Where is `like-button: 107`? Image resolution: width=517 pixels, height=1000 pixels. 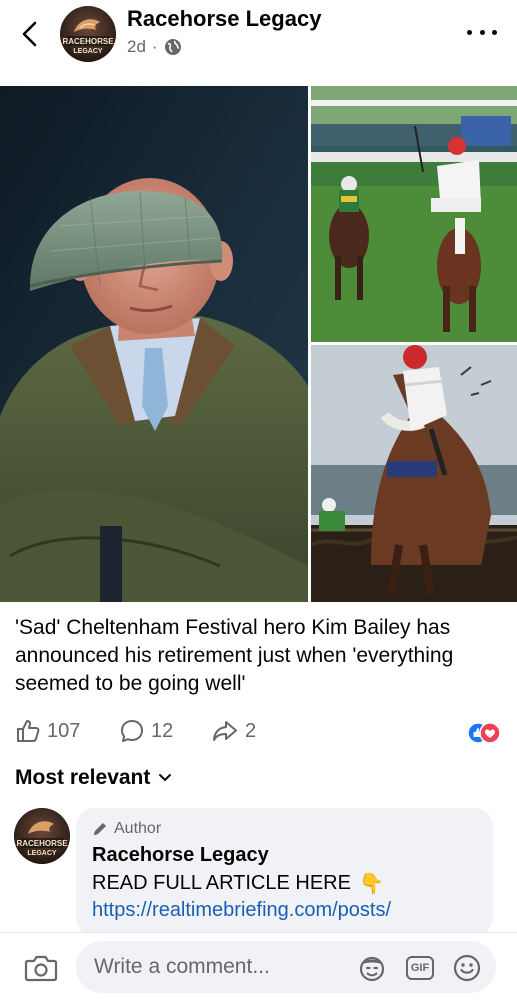
like-button: 107 is located at coordinates (47, 731).